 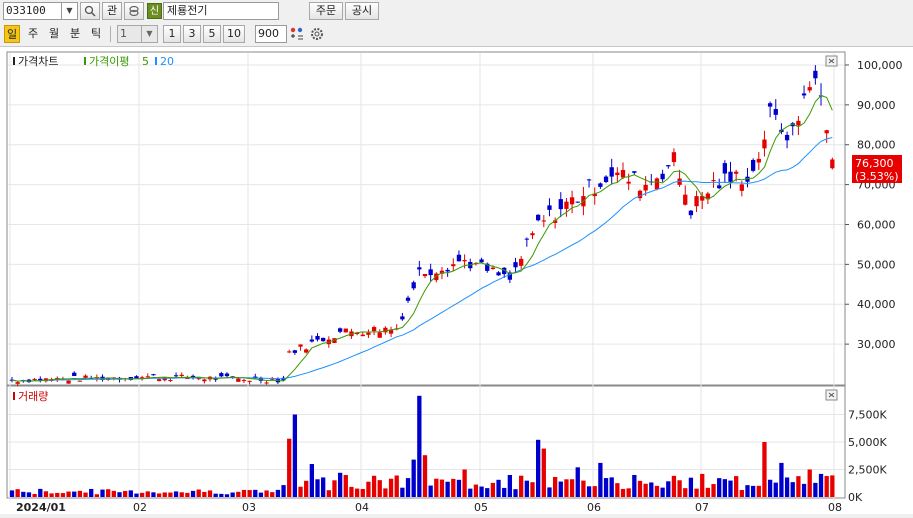 What do you see at coordinates (96, 34) in the screenshot?
I see `tab-tick: 틱` at bounding box center [96, 34].